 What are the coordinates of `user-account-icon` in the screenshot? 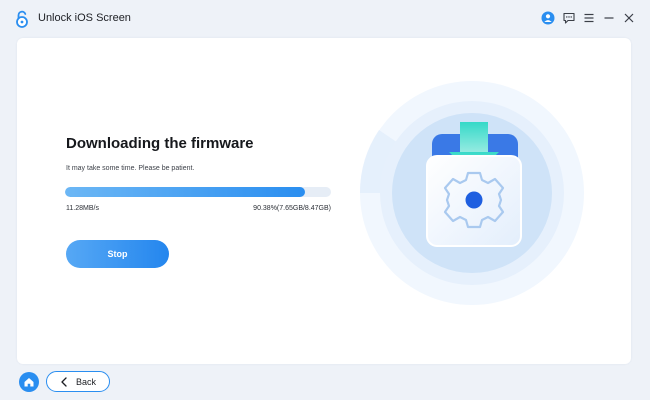 It's located at (548, 18).